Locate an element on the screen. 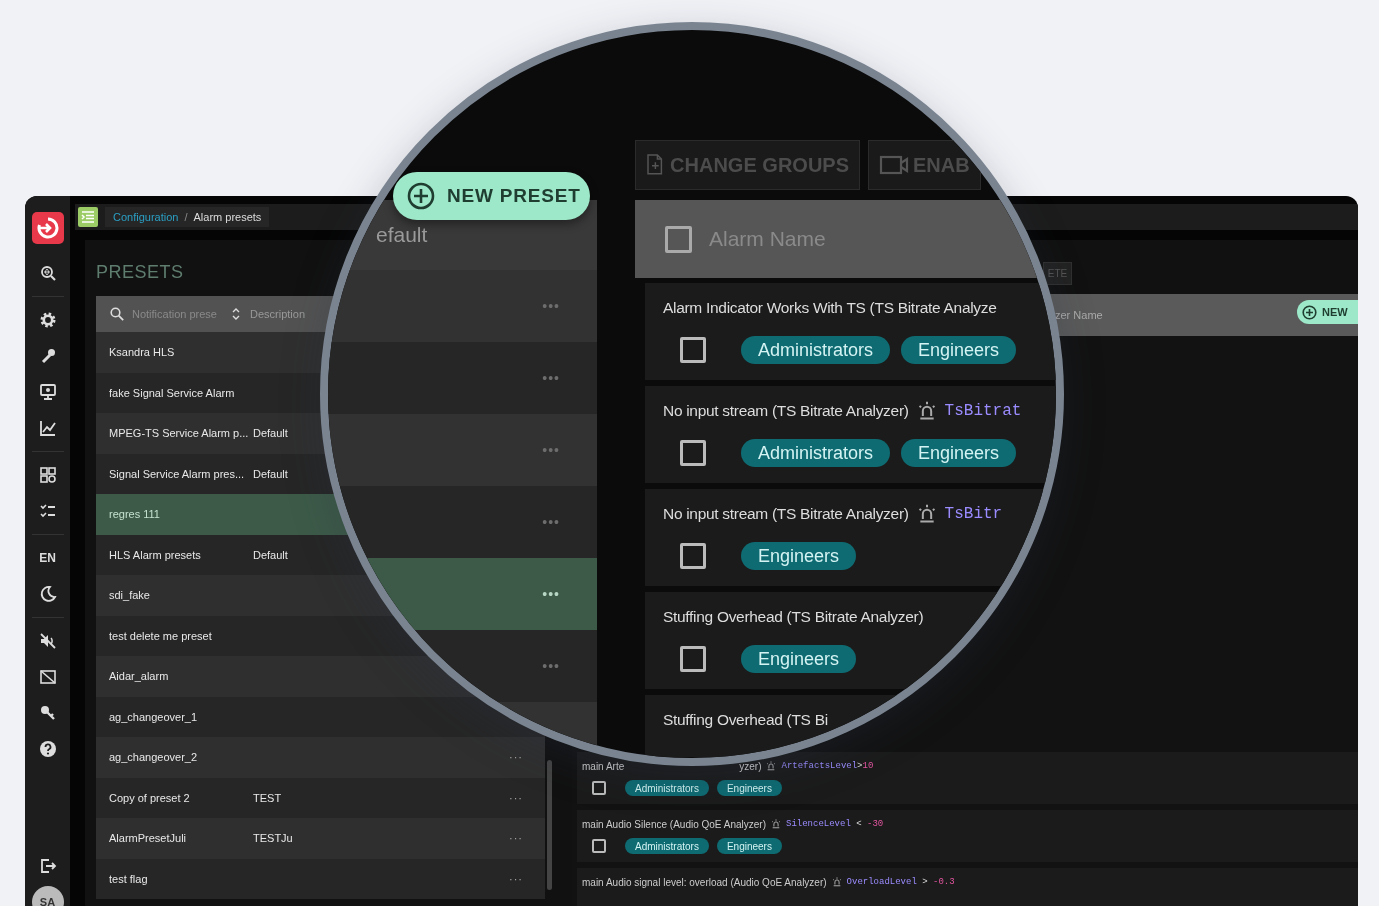 The height and width of the screenshot is (906, 1379). alarm-card: main Arte yzer) ArtefactsLevel>10 Administrators Engineers is located at coordinates (967, 778).